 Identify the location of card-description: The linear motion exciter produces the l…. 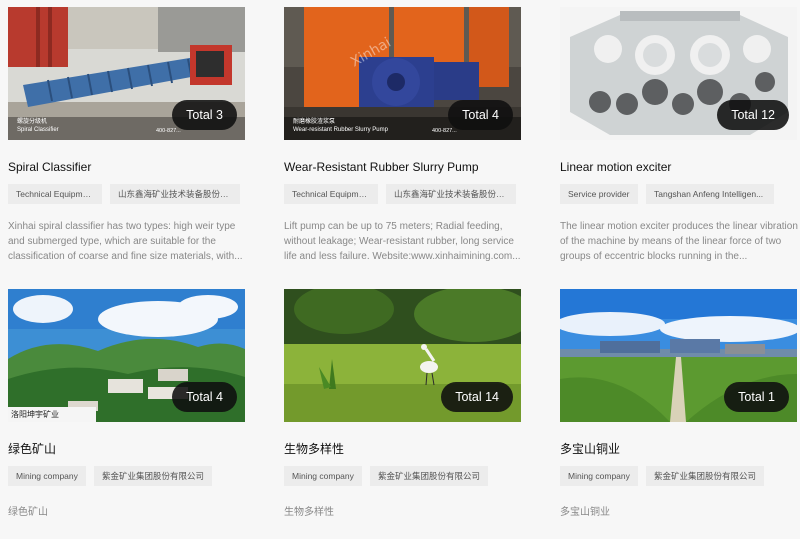
(679, 241).